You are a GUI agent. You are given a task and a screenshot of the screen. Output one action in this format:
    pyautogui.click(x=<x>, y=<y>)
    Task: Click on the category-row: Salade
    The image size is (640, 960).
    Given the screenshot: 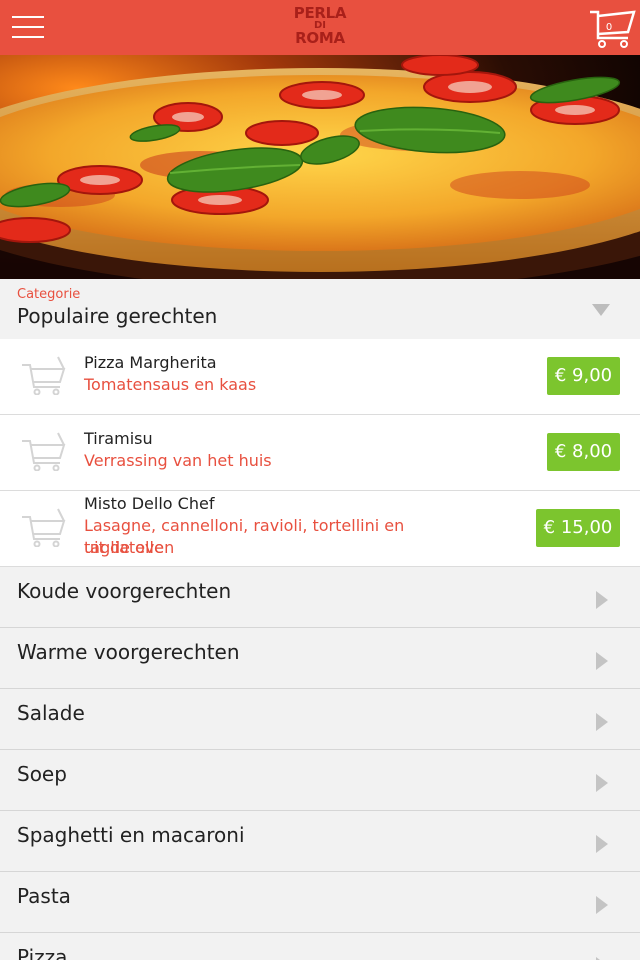 What is the action you would take?
    pyautogui.click(x=320, y=719)
    